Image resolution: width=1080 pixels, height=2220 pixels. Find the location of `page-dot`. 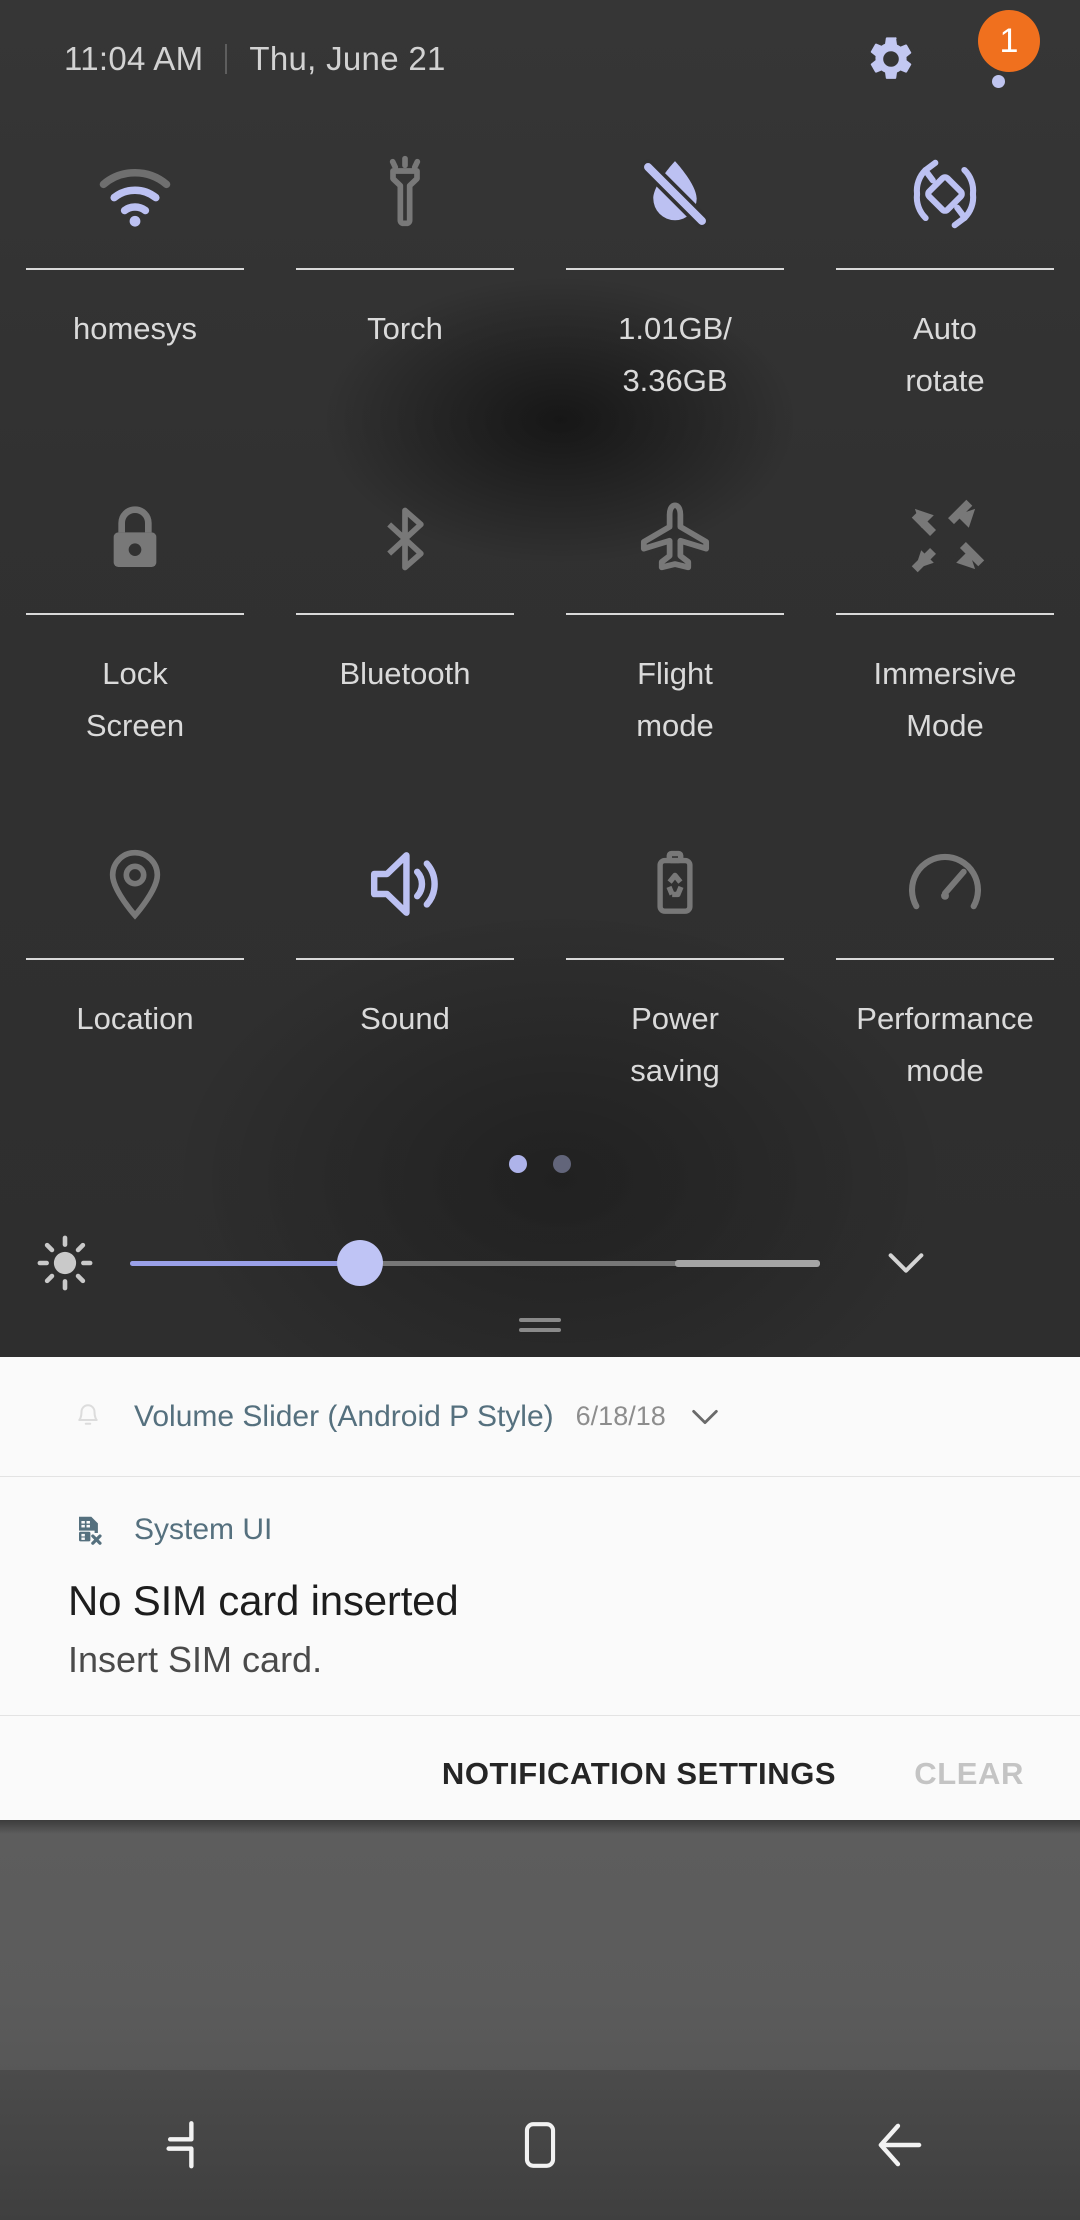

page-dot is located at coordinates (562, 1164).